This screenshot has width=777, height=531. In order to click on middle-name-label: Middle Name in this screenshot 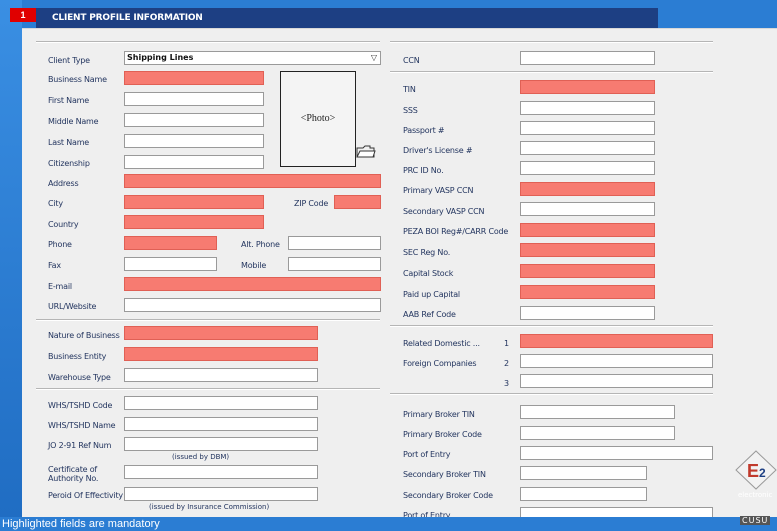, I will do `click(73, 121)`.